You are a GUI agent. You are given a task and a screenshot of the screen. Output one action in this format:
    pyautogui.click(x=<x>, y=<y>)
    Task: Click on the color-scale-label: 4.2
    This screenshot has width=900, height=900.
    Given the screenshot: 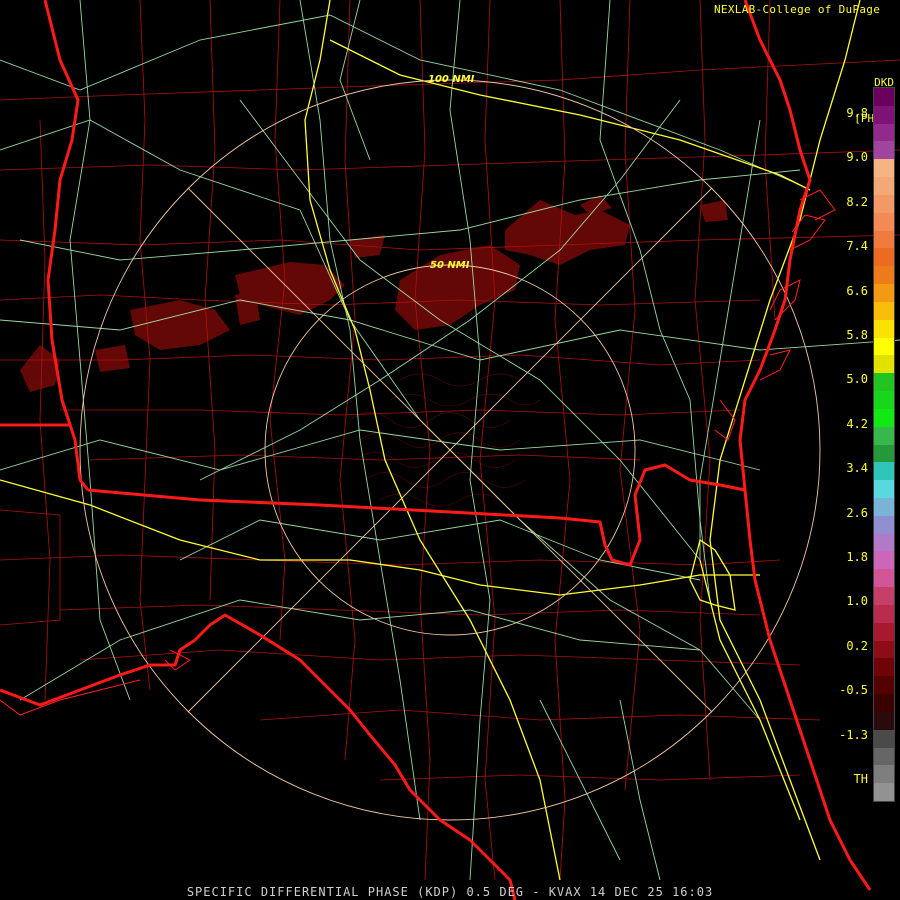 What is the action you would take?
    pyautogui.click(x=857, y=423)
    